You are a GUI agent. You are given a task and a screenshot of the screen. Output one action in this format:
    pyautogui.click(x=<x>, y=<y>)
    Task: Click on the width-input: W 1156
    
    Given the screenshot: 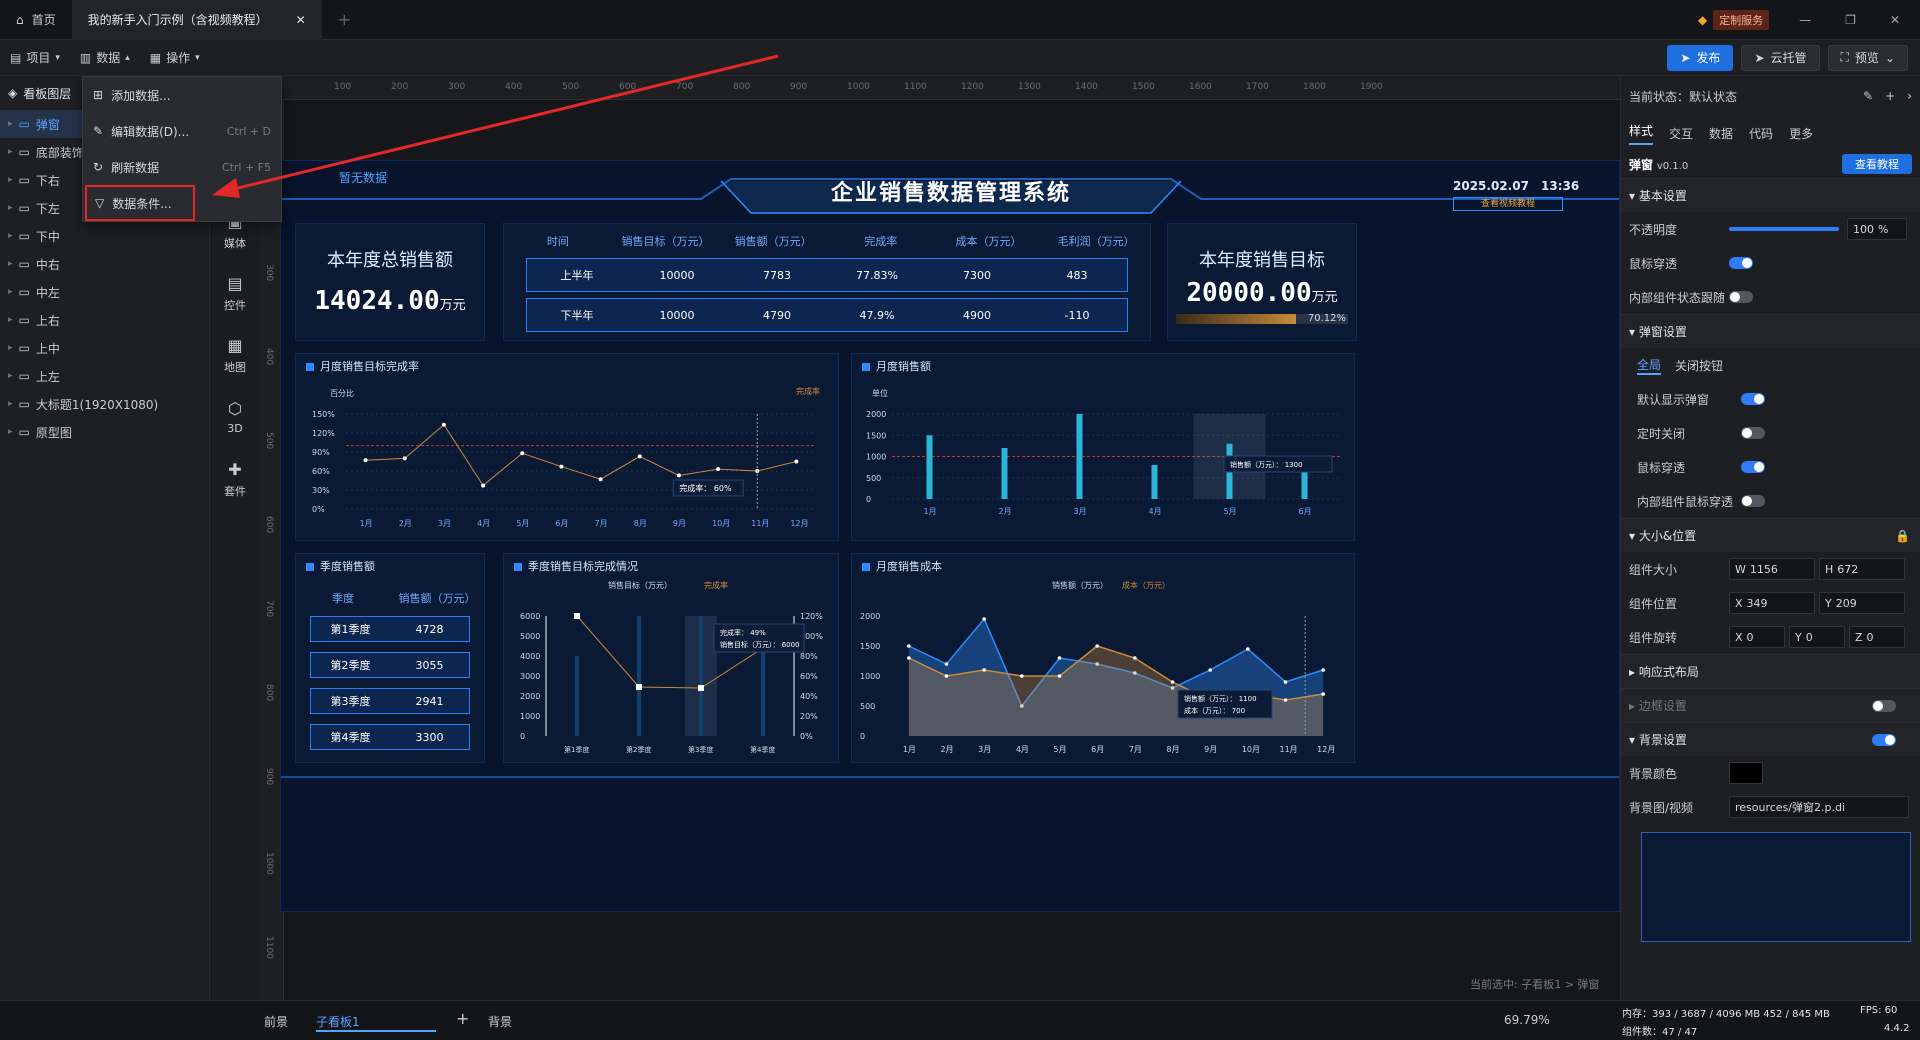 What is the action you would take?
    pyautogui.click(x=1772, y=569)
    